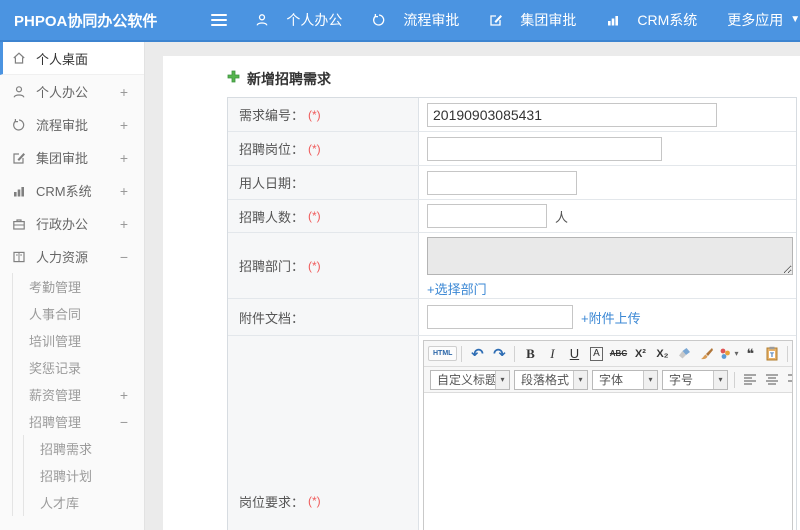  I want to click on custom-title-combobox: 自定义标题 ▾, so click(470, 379).